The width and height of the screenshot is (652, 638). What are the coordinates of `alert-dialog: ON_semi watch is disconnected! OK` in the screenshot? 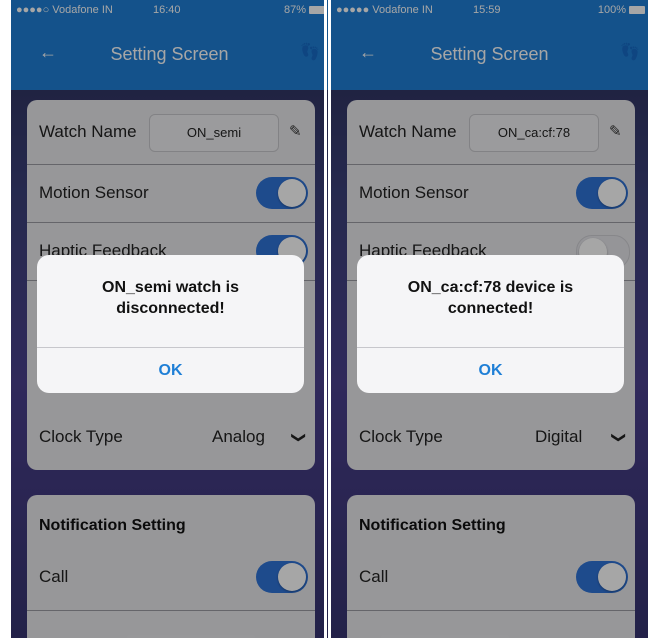 It's located at (170, 324).